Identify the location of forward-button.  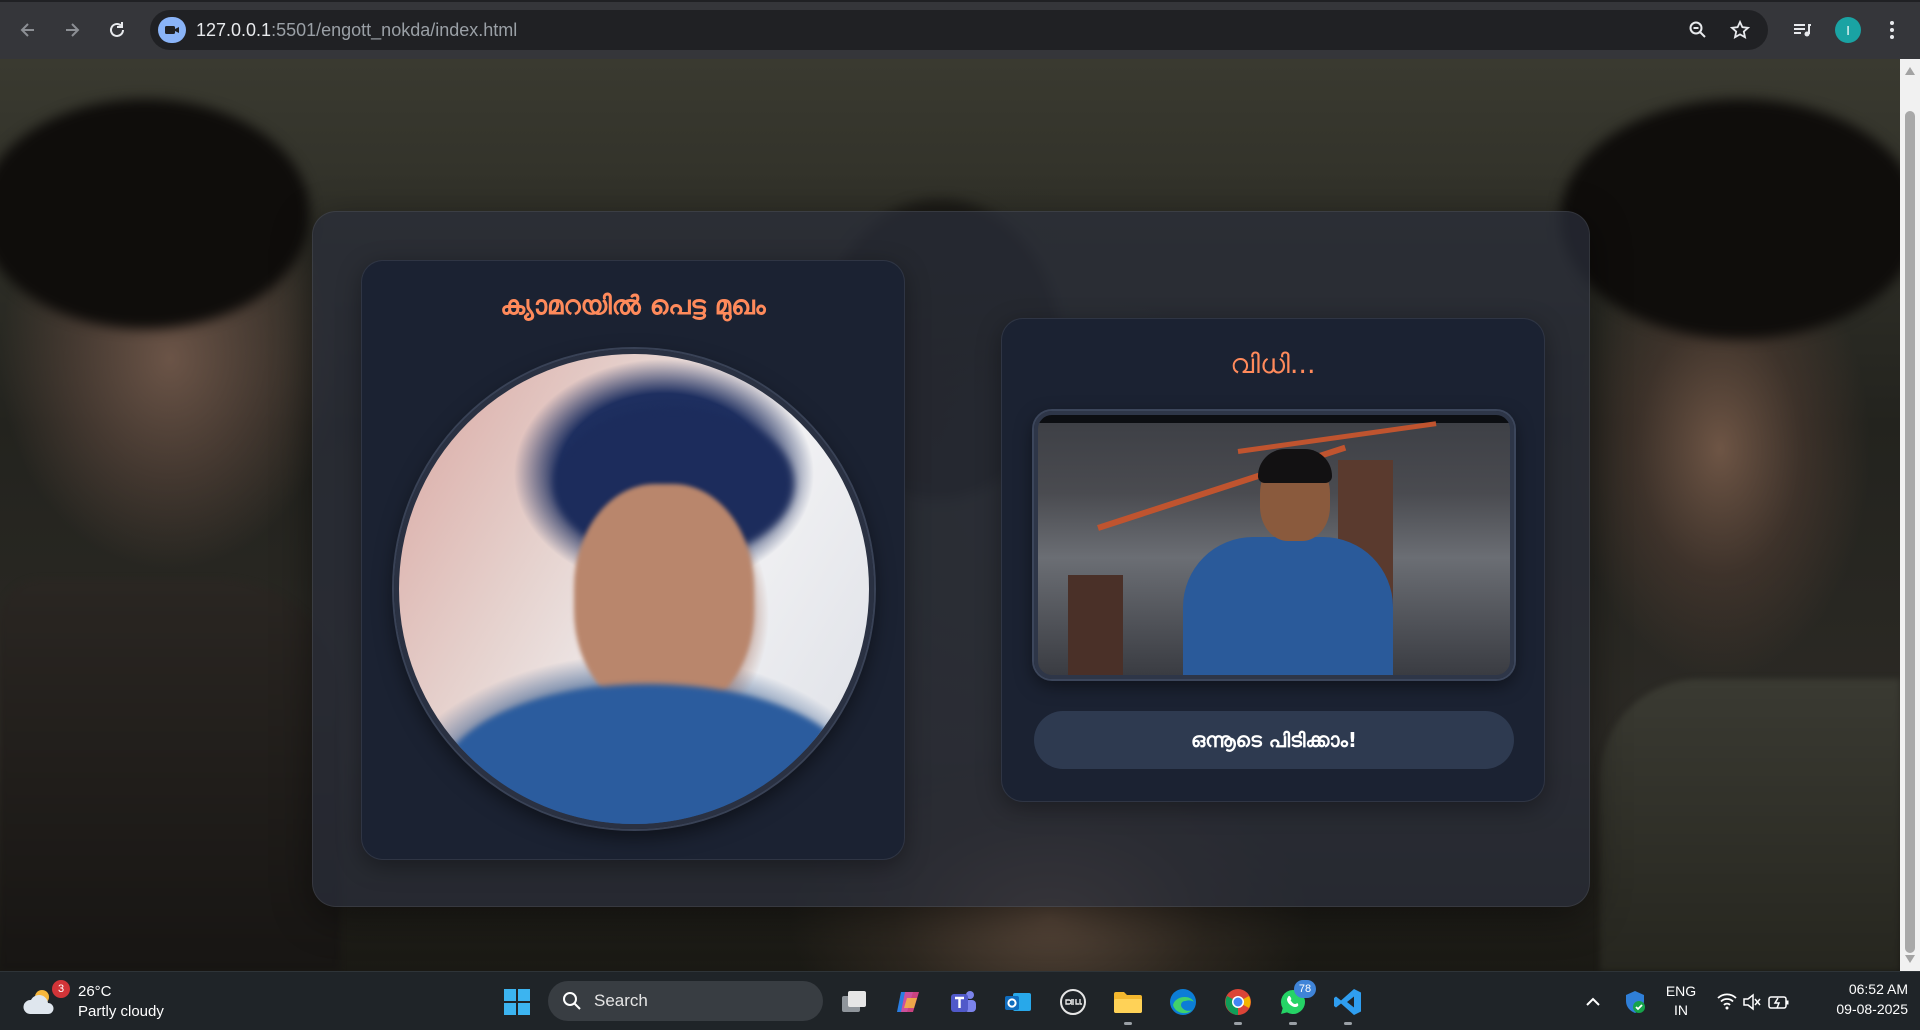
(72, 30).